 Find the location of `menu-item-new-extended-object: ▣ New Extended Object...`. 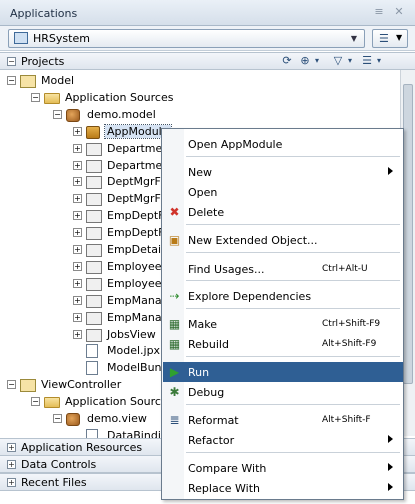

menu-item-new-extended-object: ▣ New Extended Object... is located at coordinates (283, 240).